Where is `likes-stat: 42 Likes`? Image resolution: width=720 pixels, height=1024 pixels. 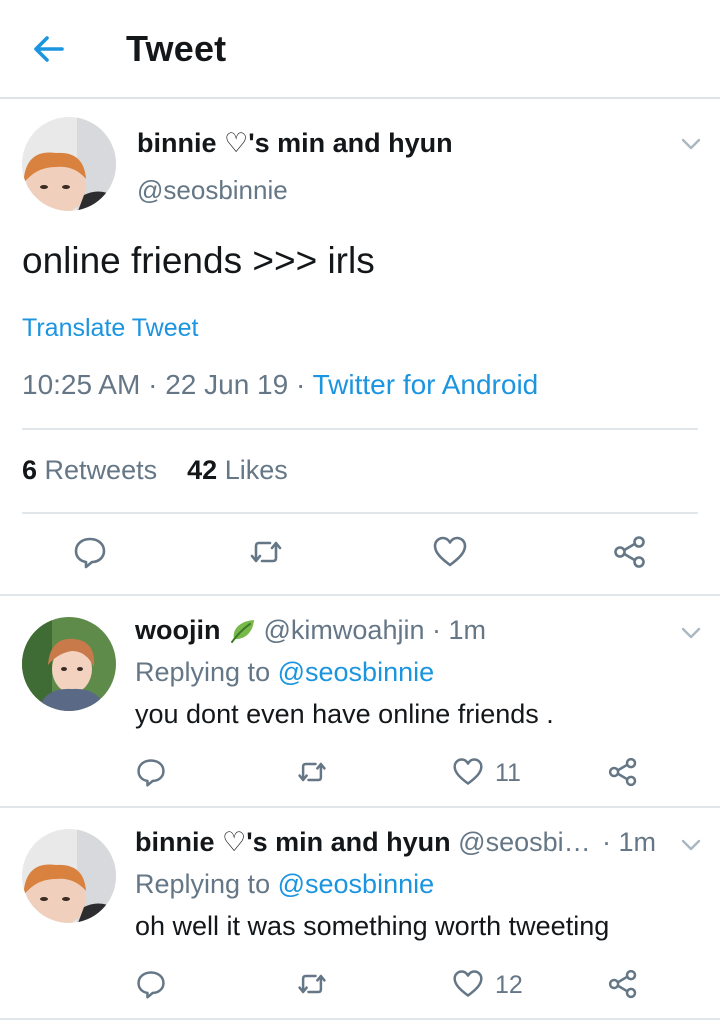 likes-stat: 42 Likes is located at coordinates (237, 470).